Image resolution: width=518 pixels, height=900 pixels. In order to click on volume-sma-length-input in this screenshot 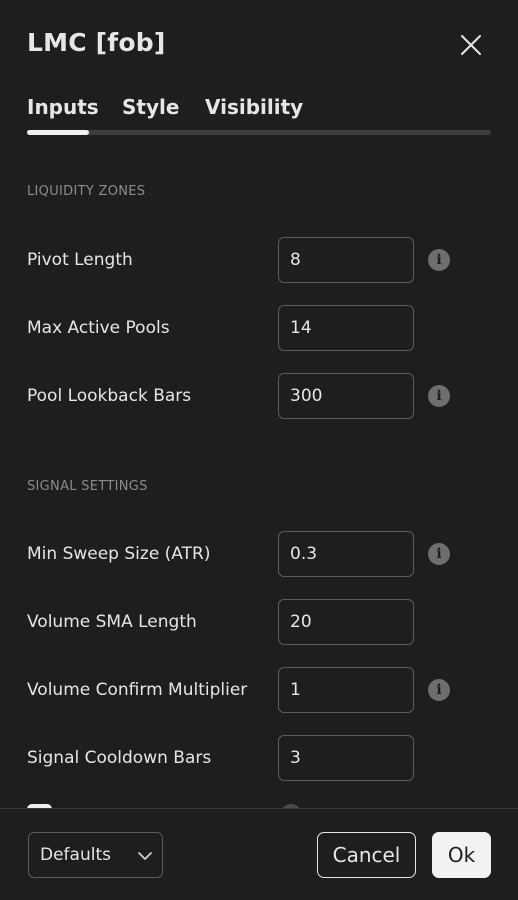, I will do `click(346, 622)`.